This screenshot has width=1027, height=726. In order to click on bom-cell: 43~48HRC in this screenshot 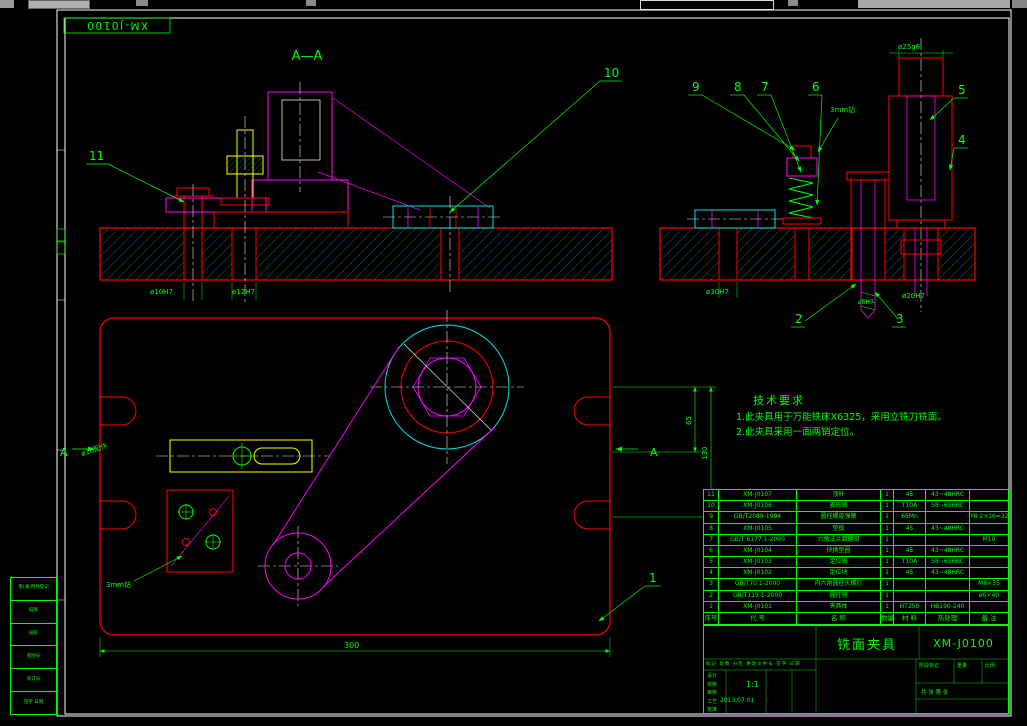, I will do `click(948, 495)`.